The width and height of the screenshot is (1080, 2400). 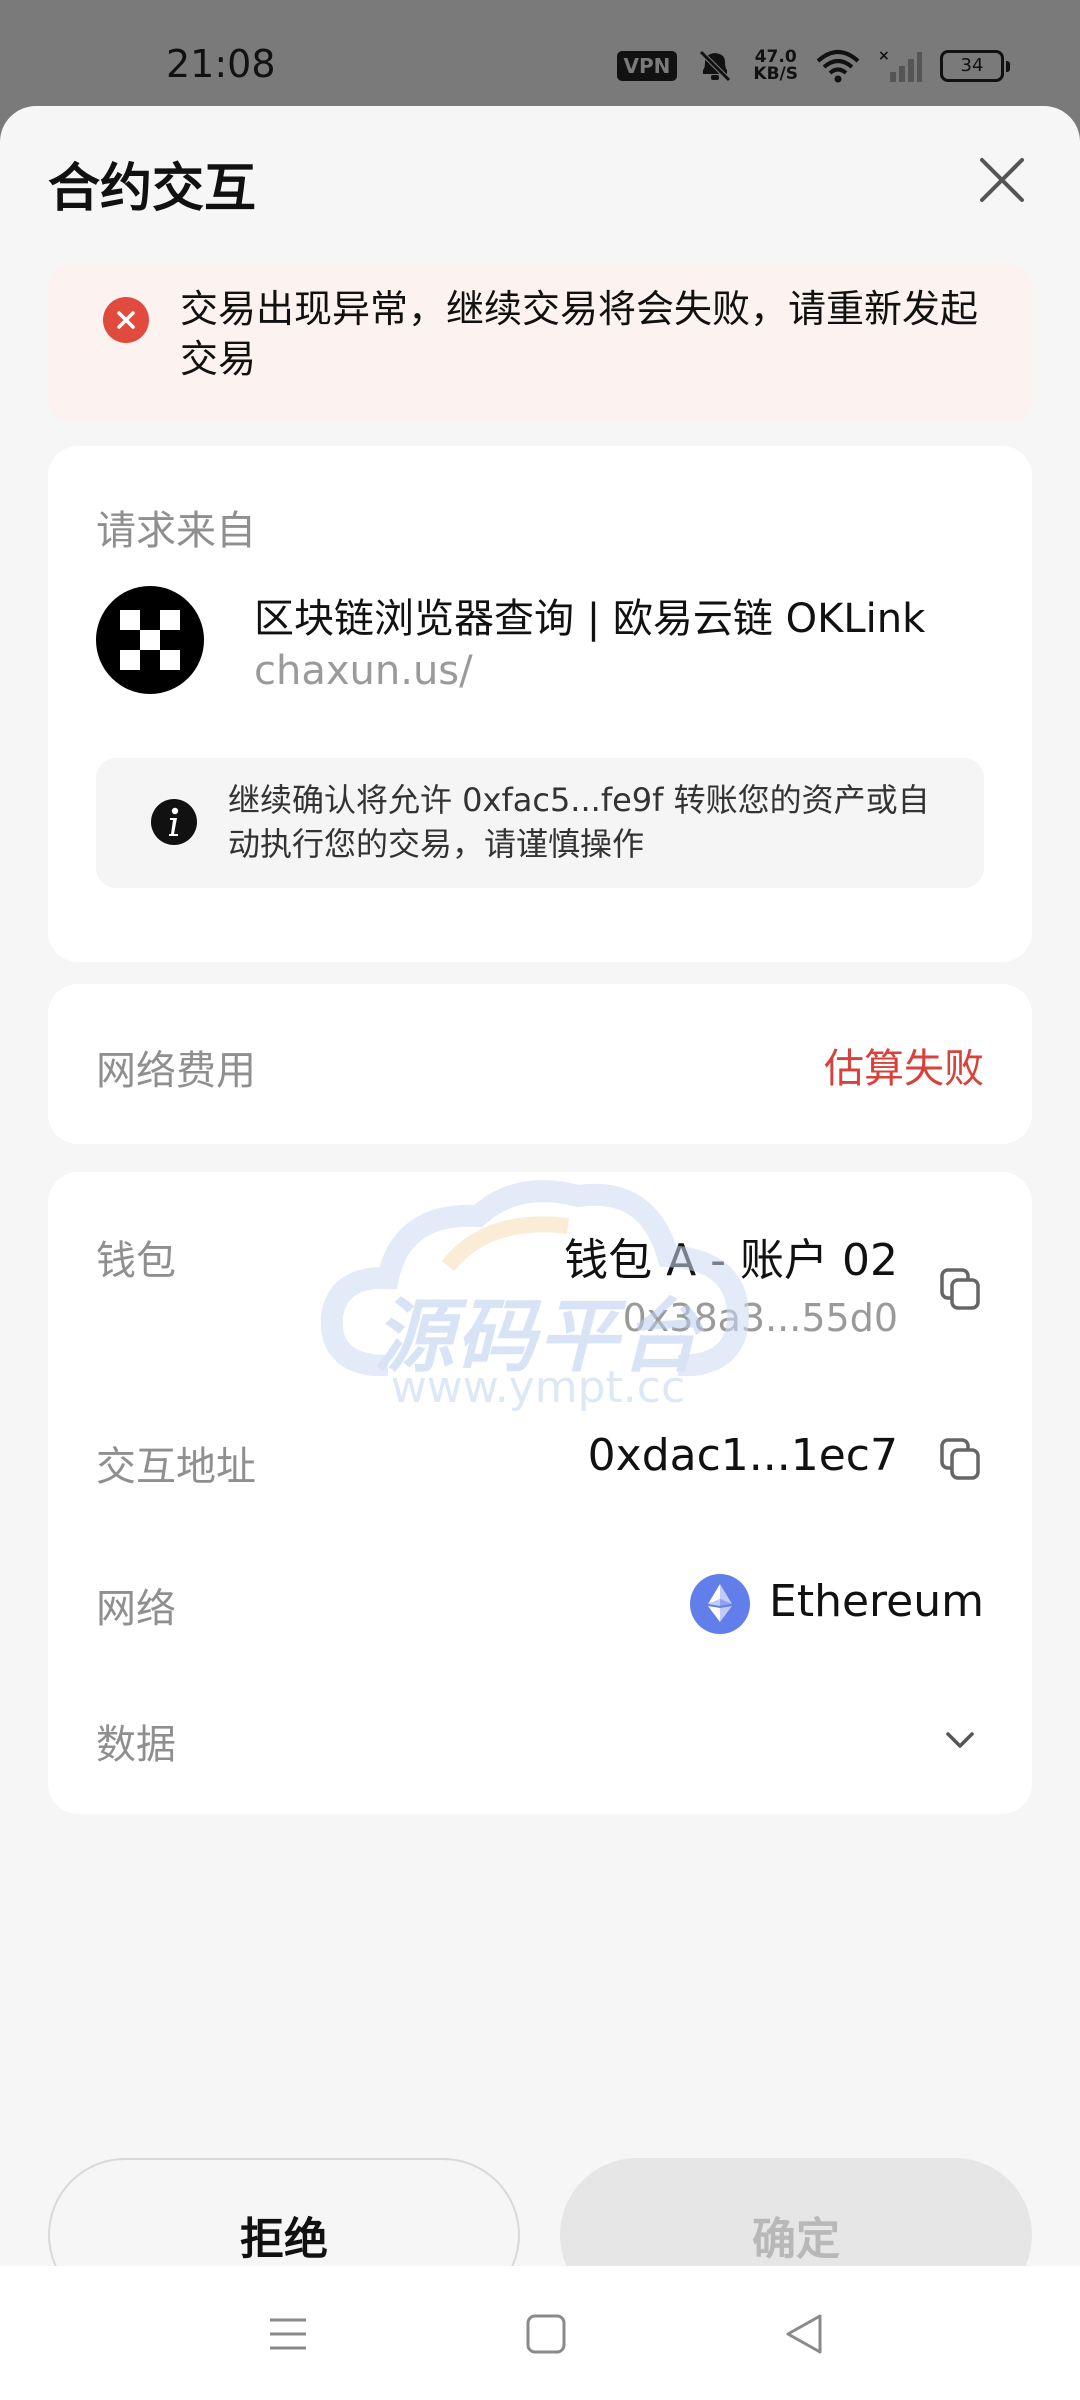 I want to click on info-icon, so click(x=174, y=822).